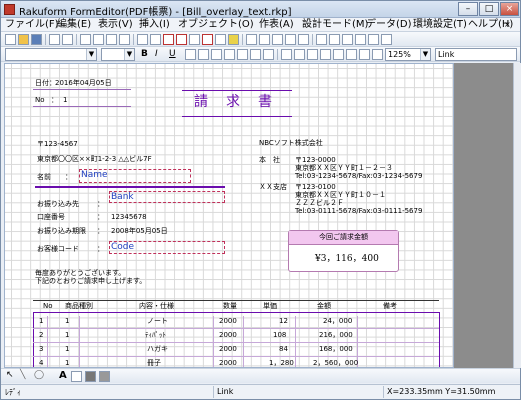 This screenshot has width=521, height=400. What do you see at coordinates (155, 39) in the screenshot?
I see `align-top-edge-icon` at bounding box center [155, 39].